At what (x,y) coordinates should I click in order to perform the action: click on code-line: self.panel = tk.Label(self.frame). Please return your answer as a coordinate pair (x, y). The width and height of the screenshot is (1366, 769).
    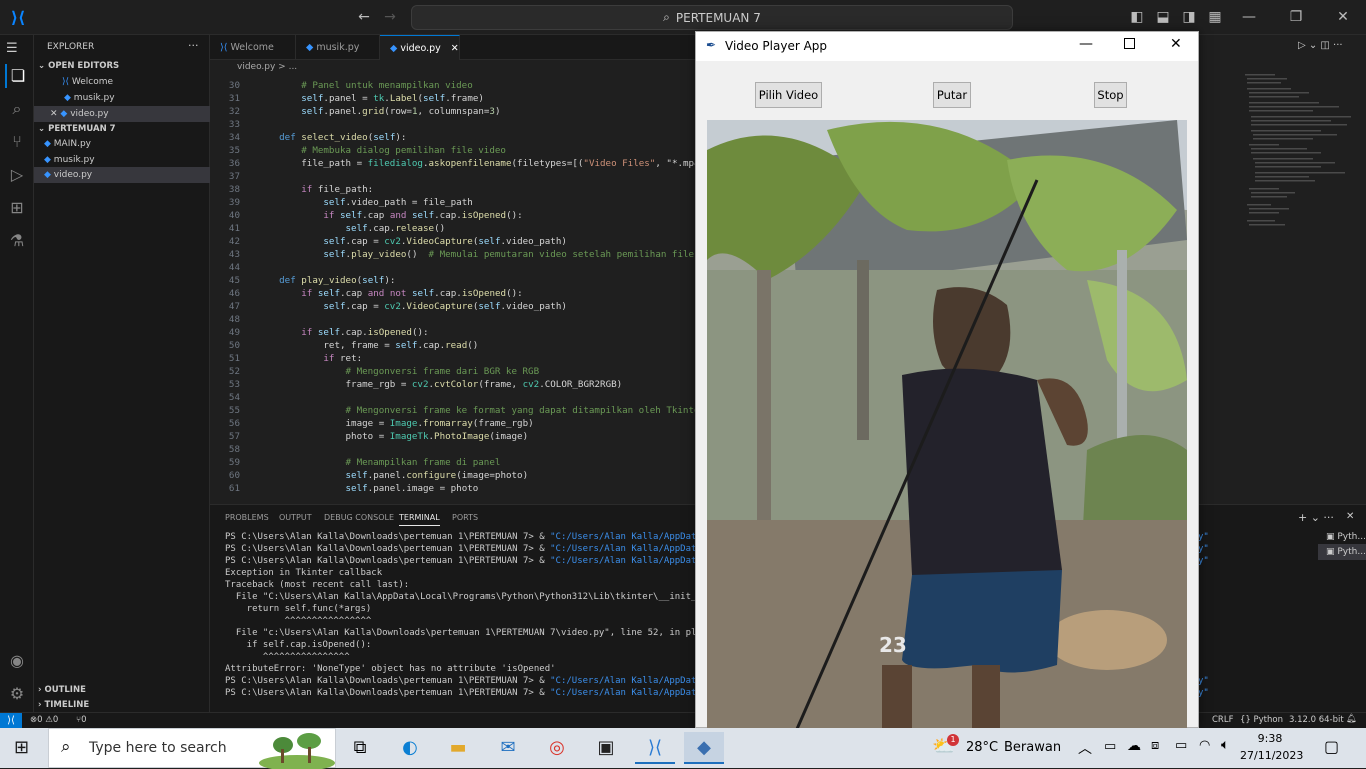
    Looking at the image, I should click on (370, 98).